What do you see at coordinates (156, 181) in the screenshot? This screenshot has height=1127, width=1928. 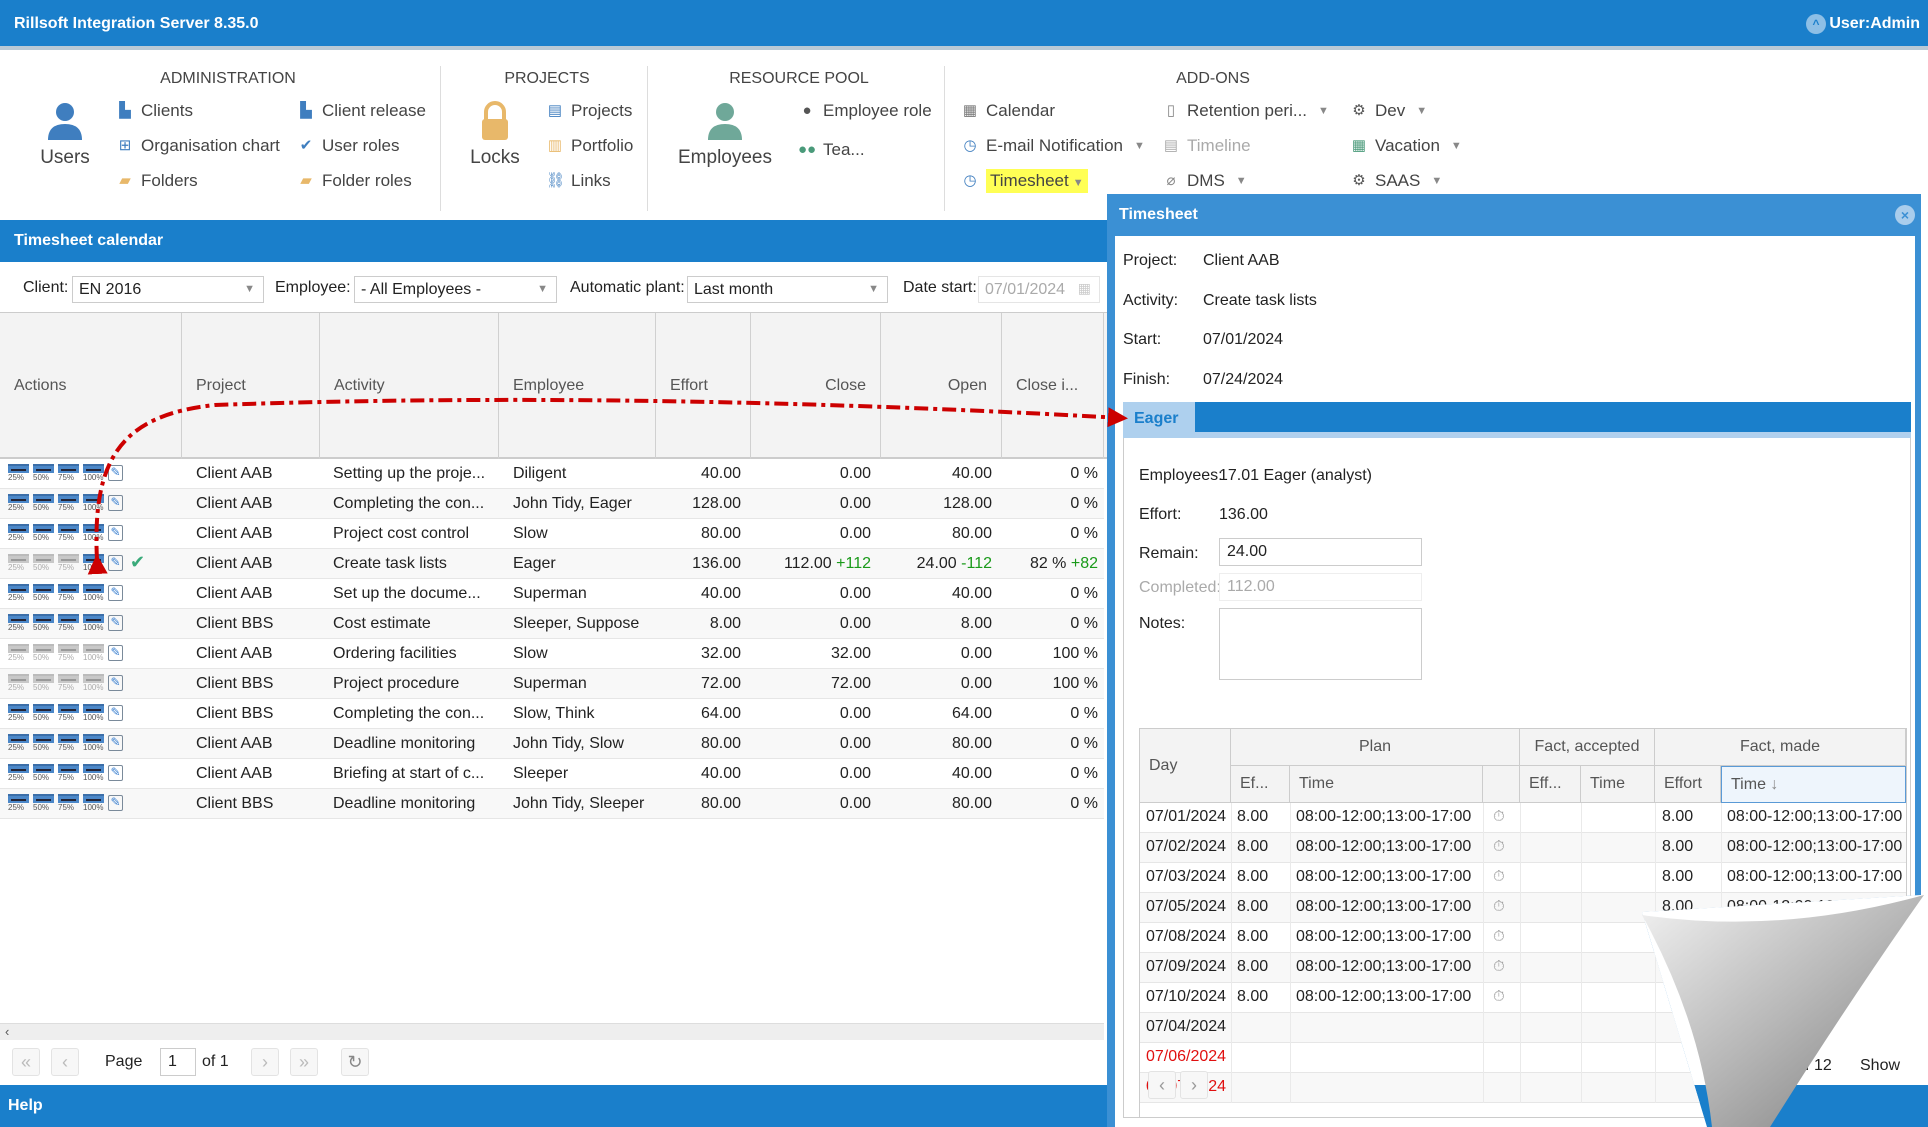 I see `folders-button: ▰ Folders` at bounding box center [156, 181].